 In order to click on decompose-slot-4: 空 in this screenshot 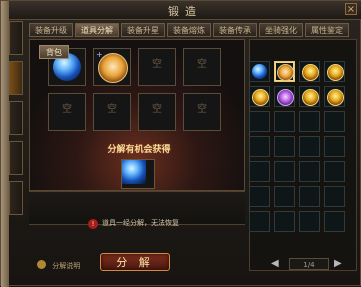, I will do `click(202, 67)`.